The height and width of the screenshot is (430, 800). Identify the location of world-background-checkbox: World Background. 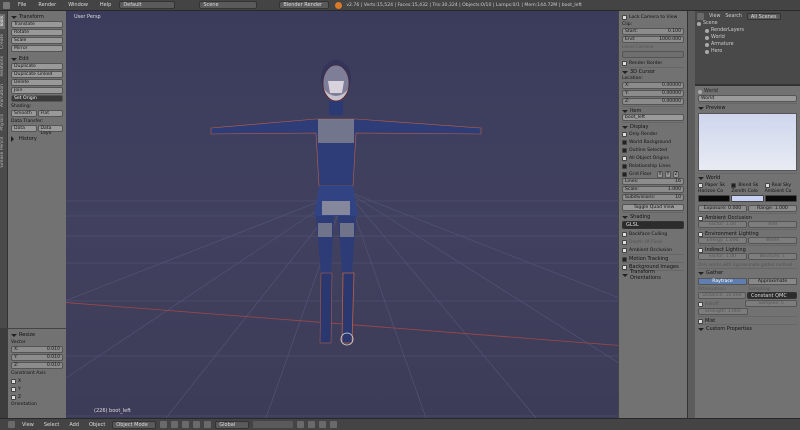
(653, 142).